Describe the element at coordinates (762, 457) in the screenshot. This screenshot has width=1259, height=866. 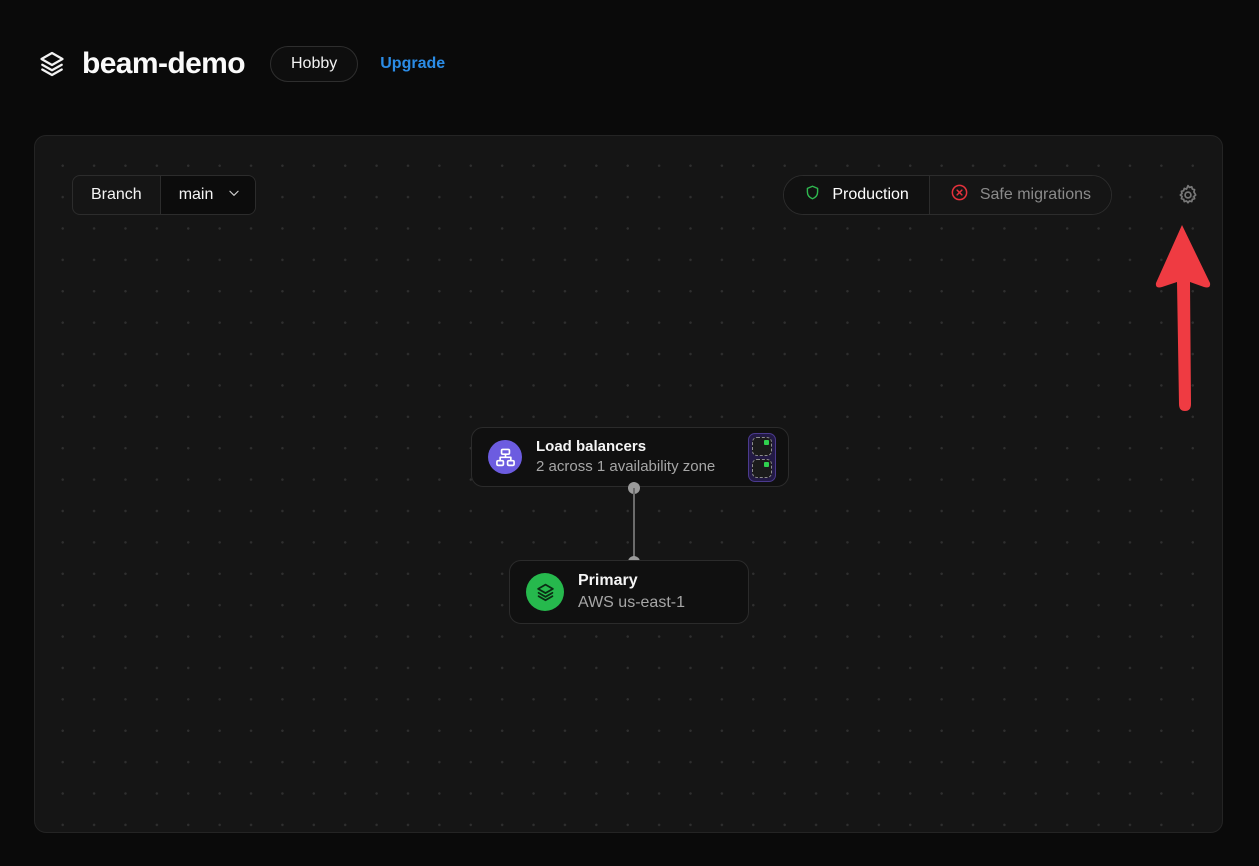
I see `replica-status-group` at that location.